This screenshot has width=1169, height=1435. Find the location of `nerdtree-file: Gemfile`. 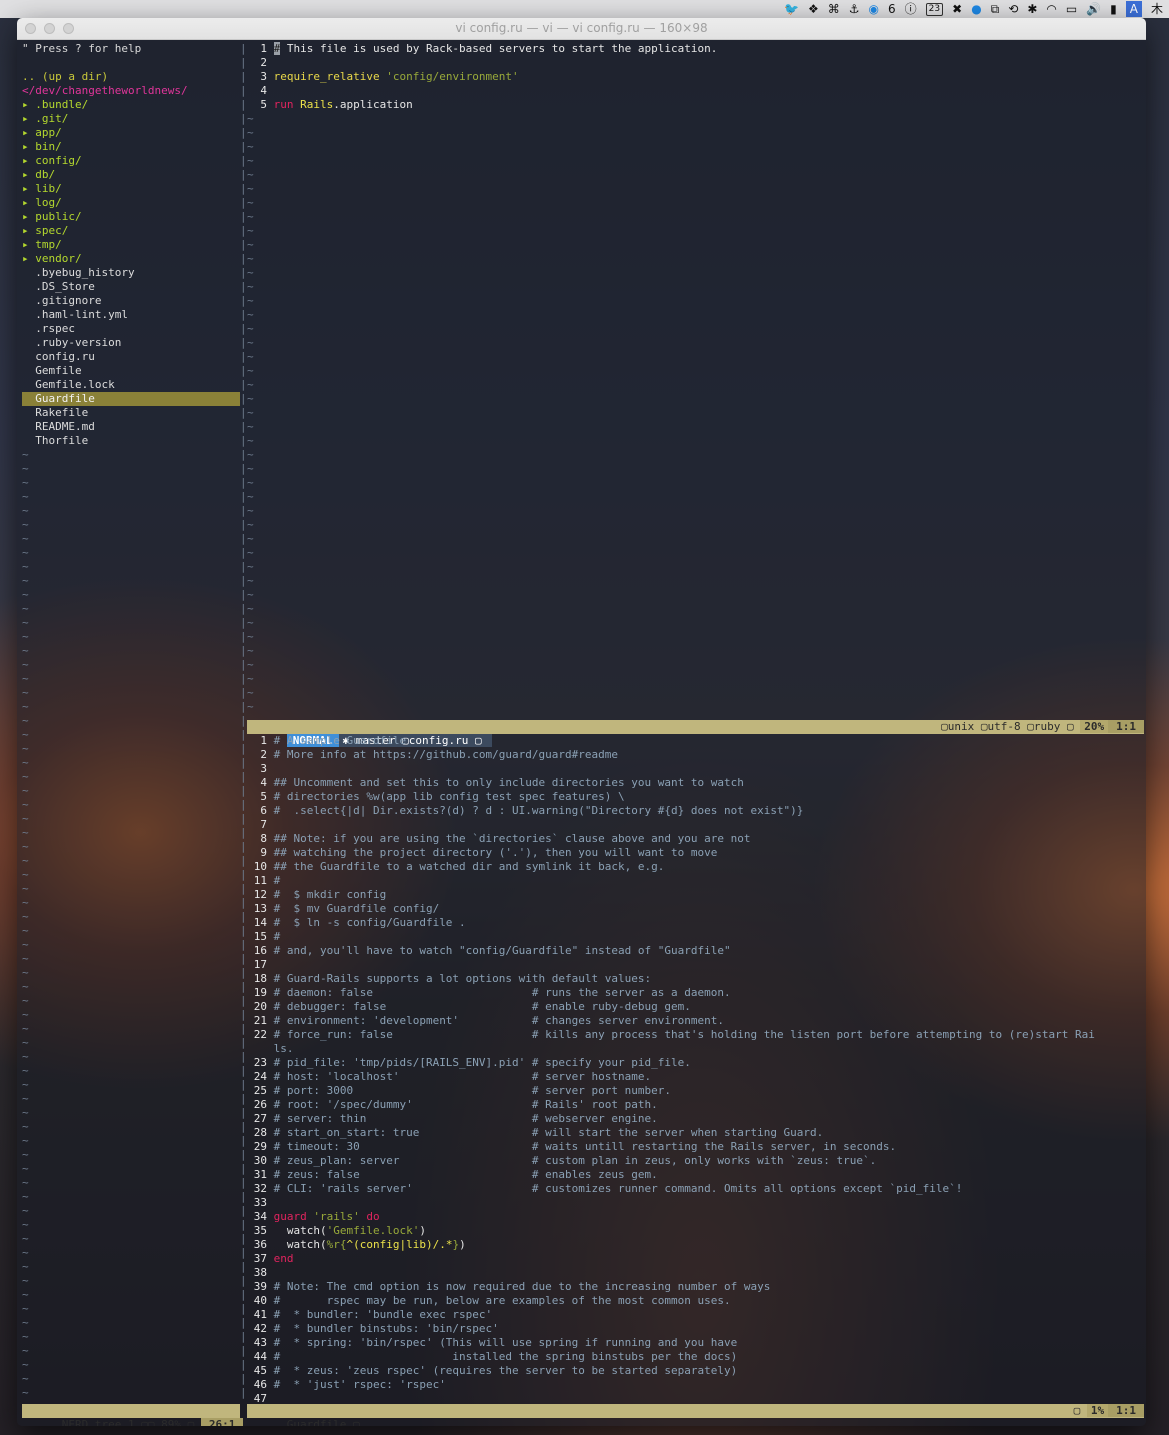

nerdtree-file: Gemfile is located at coordinates (51, 371).